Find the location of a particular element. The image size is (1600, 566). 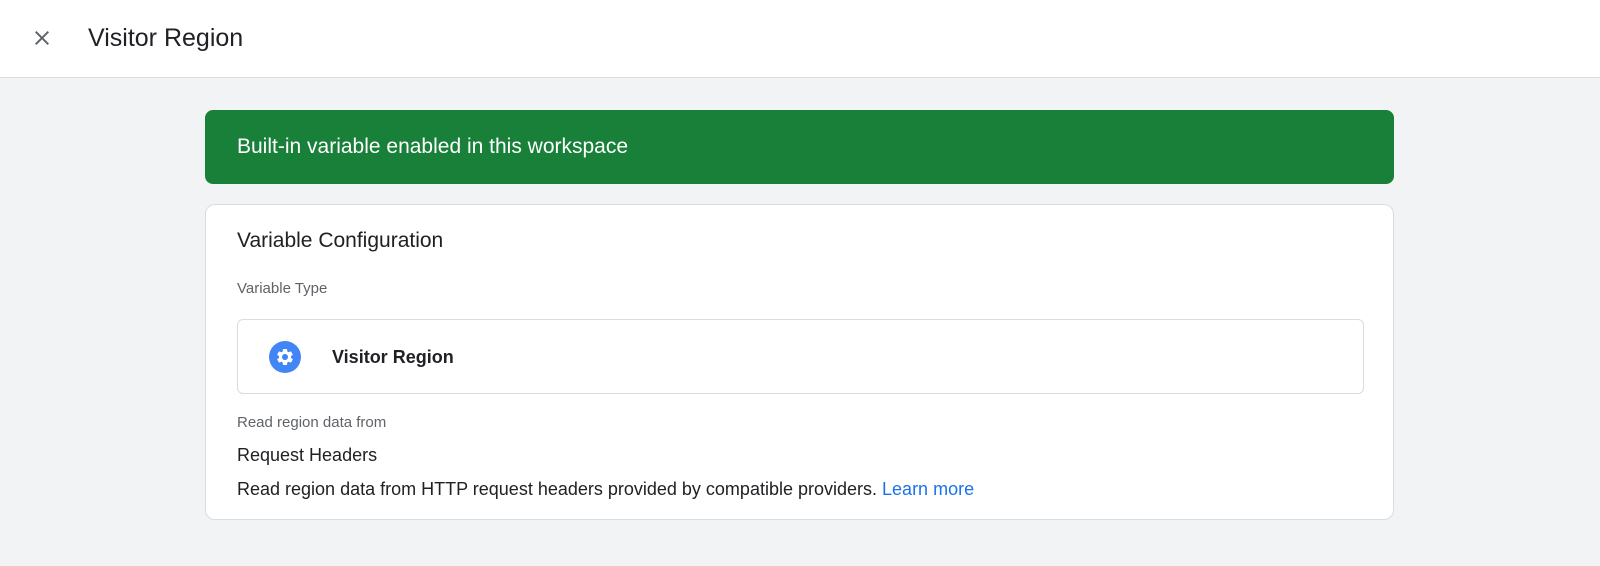

gear-icon is located at coordinates (285, 357).